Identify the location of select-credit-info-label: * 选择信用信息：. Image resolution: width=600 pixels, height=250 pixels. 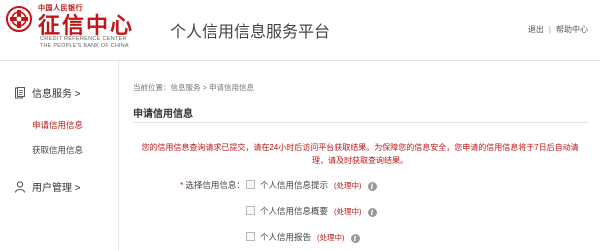
(212, 185).